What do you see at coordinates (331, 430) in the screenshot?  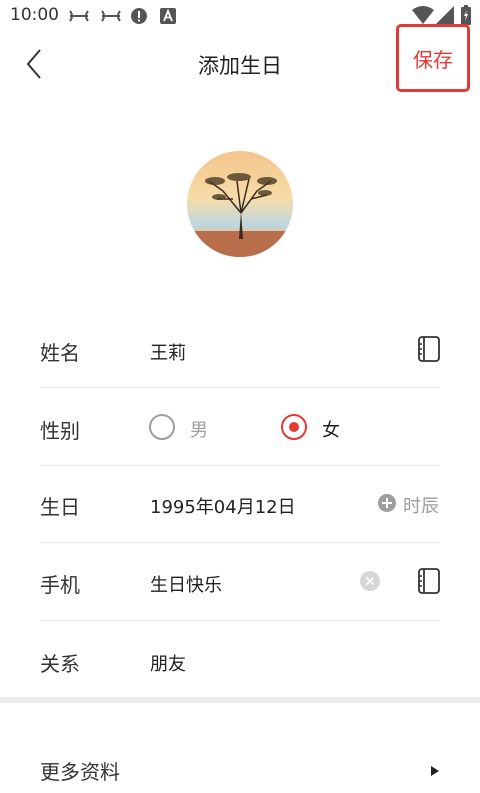 I see `female-label: 女` at bounding box center [331, 430].